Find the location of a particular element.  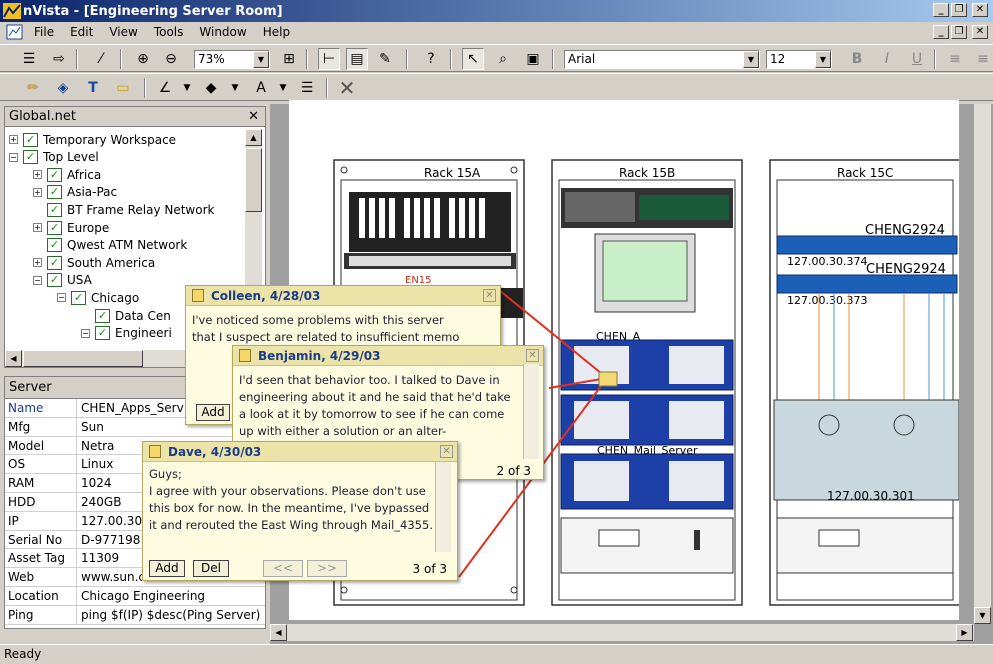

property-value: 240GB is located at coordinates (99, 502).